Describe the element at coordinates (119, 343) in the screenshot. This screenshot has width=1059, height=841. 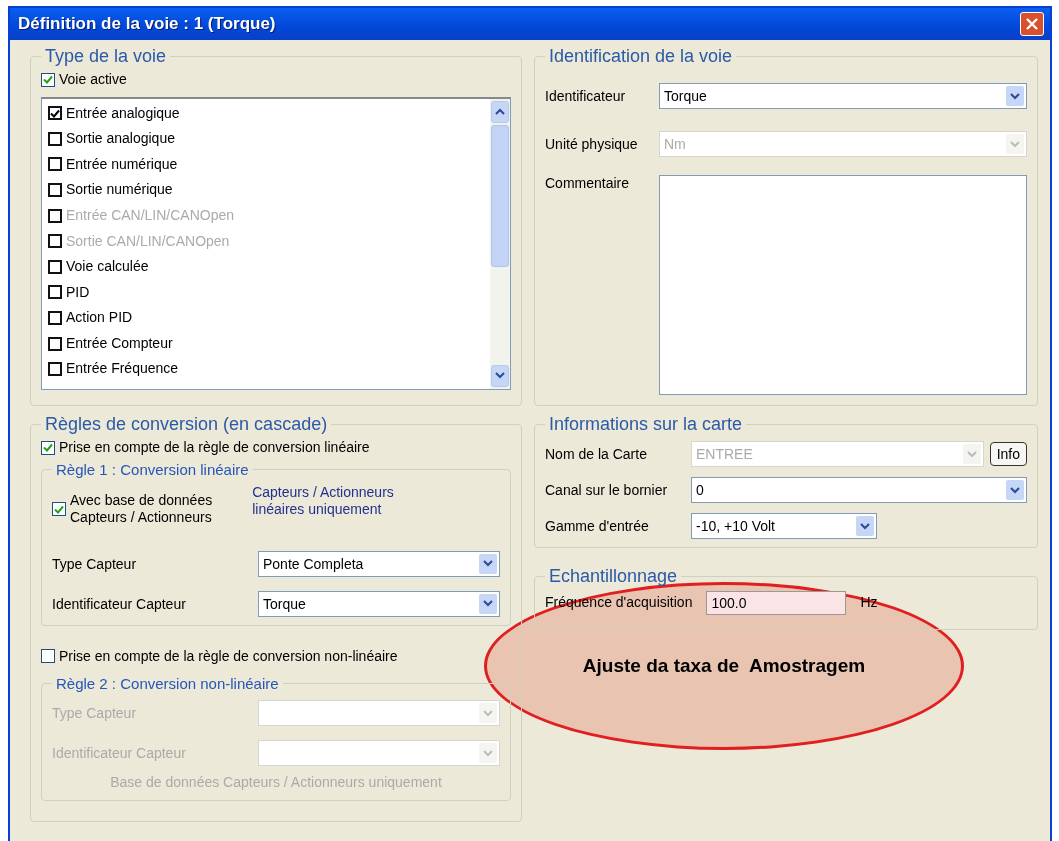
I see `list-item: Entrée Compteur` at that location.